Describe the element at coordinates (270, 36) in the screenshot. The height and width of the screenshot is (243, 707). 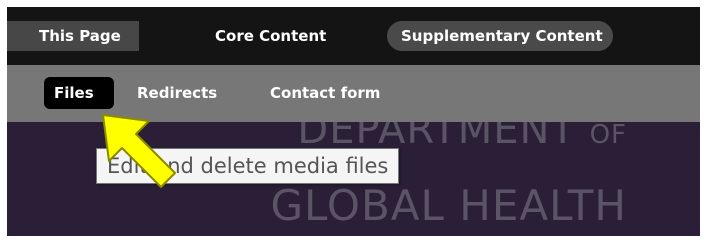
I see `tab-core-content: Core Content` at that location.